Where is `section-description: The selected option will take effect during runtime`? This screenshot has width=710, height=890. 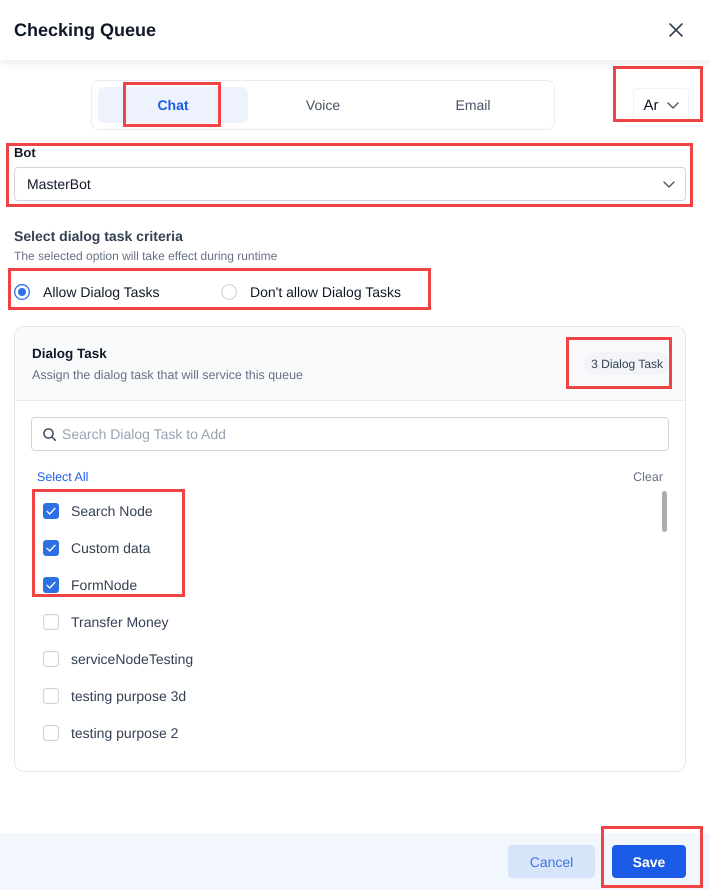 section-description: The selected option will take effect during runtime is located at coordinates (146, 256).